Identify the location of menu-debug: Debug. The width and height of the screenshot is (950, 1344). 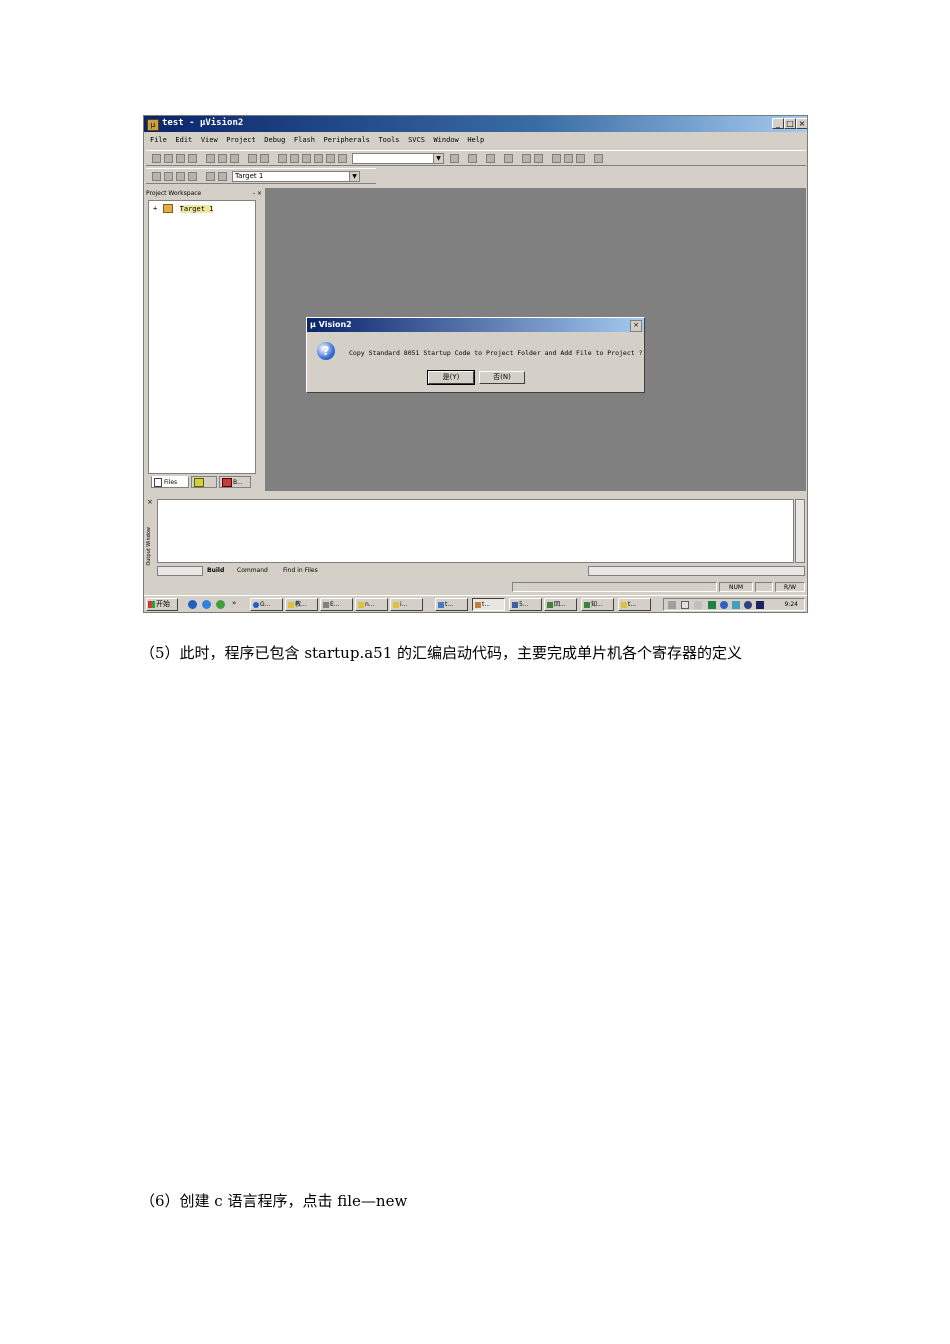
(274, 140).